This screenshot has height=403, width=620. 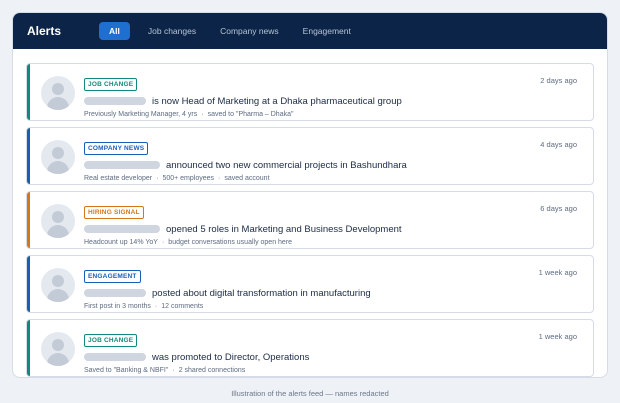 What do you see at coordinates (230, 242) in the screenshot?
I see `meta-item: budget conversations usually open here` at bounding box center [230, 242].